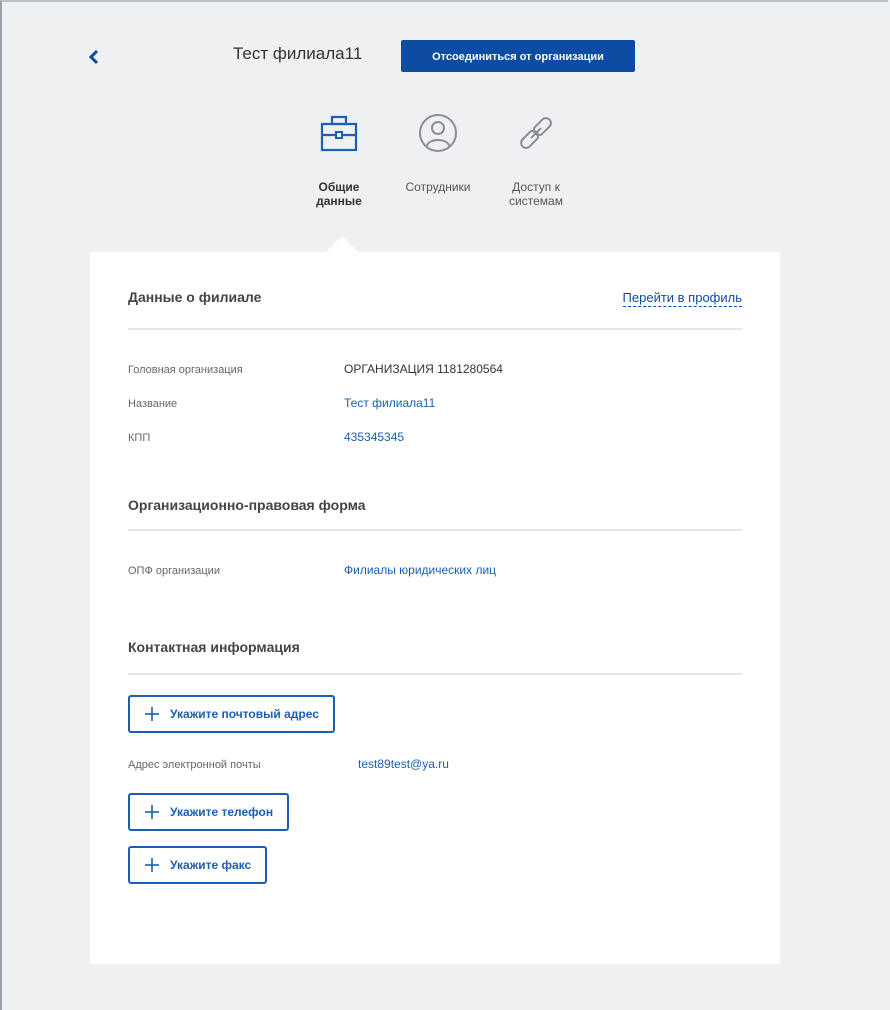 This screenshot has height=1010, width=890. What do you see at coordinates (403, 764) in the screenshot?
I see `email-value: test89test@ya.ru` at bounding box center [403, 764].